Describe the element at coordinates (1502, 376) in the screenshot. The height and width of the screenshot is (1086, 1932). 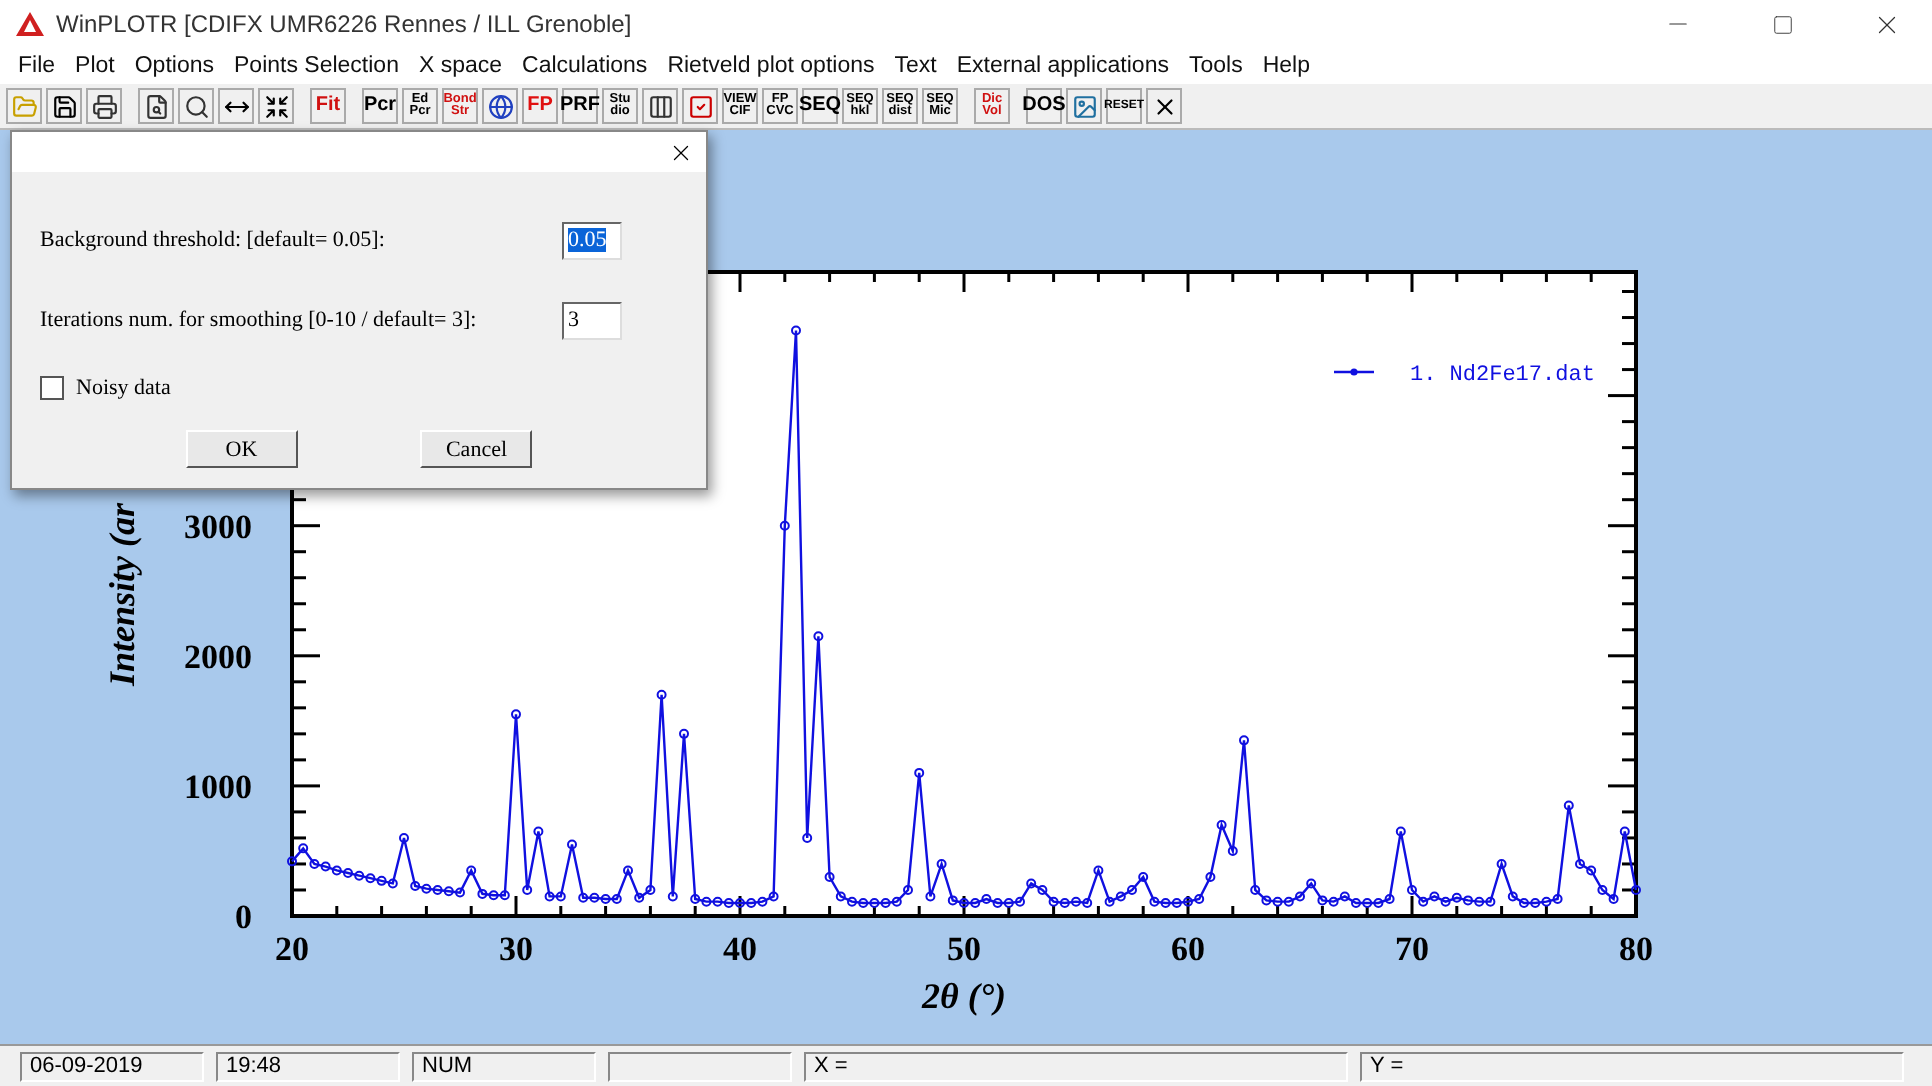
I see `legend-label: 1. Nd2Fe17.dat` at that location.